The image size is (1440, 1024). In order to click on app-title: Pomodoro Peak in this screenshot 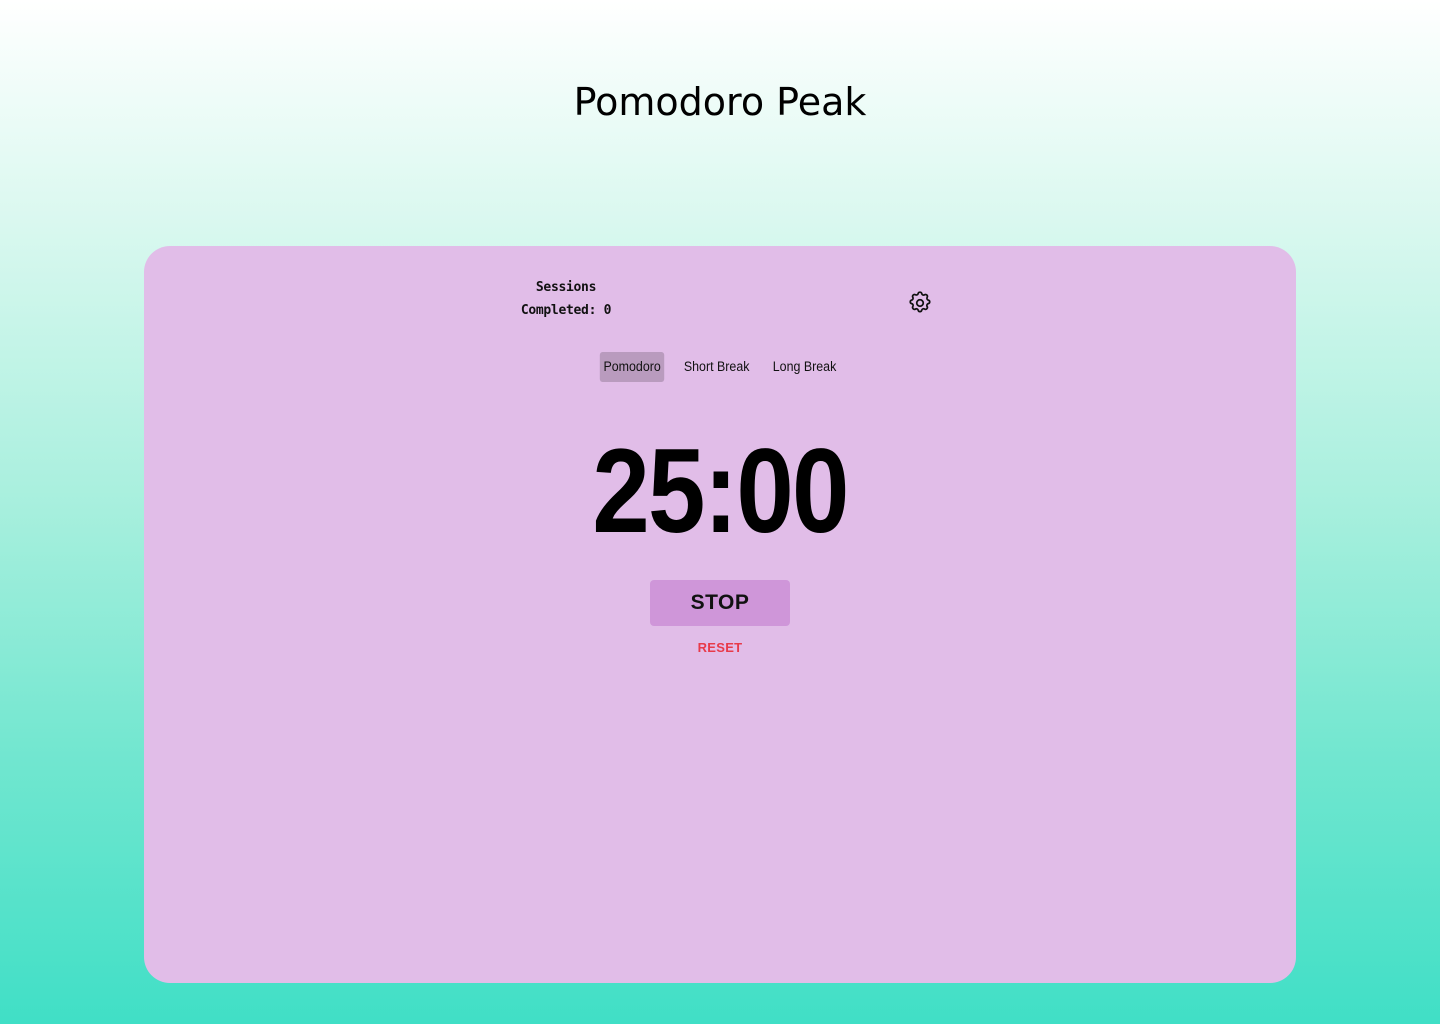, I will do `click(720, 102)`.